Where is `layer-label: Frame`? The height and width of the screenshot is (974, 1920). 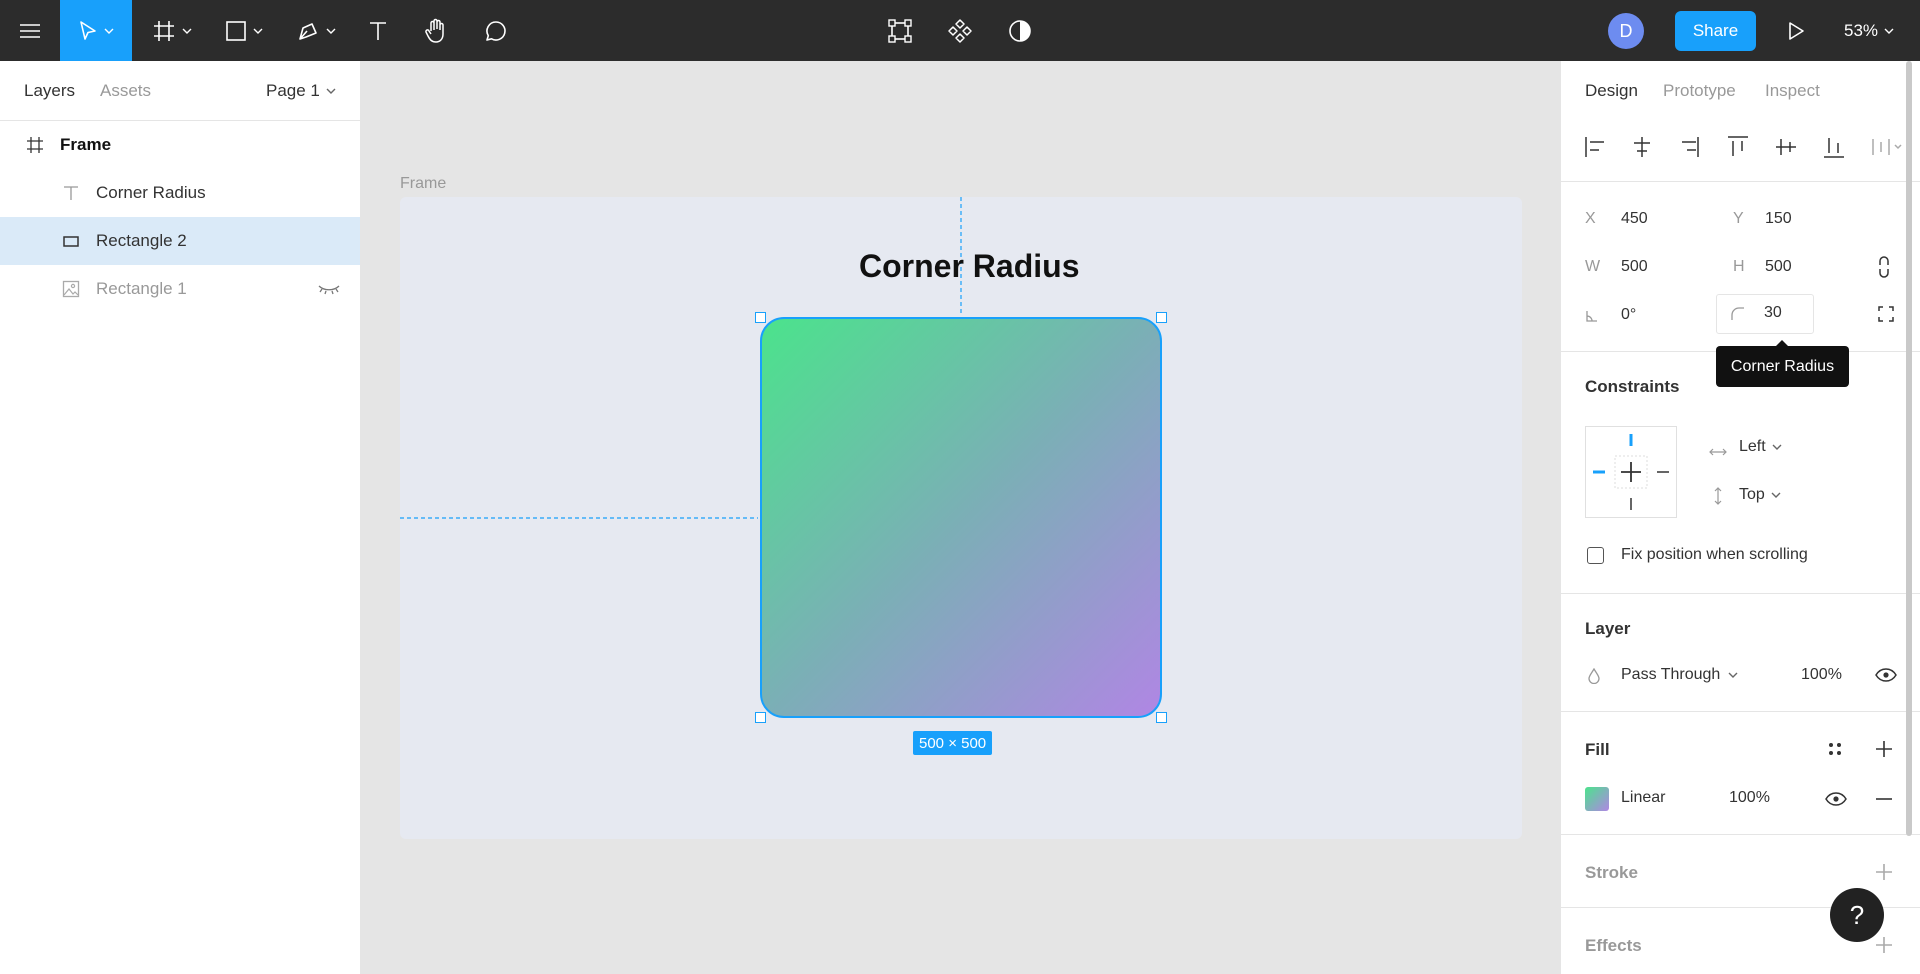
layer-label: Frame is located at coordinates (86, 144).